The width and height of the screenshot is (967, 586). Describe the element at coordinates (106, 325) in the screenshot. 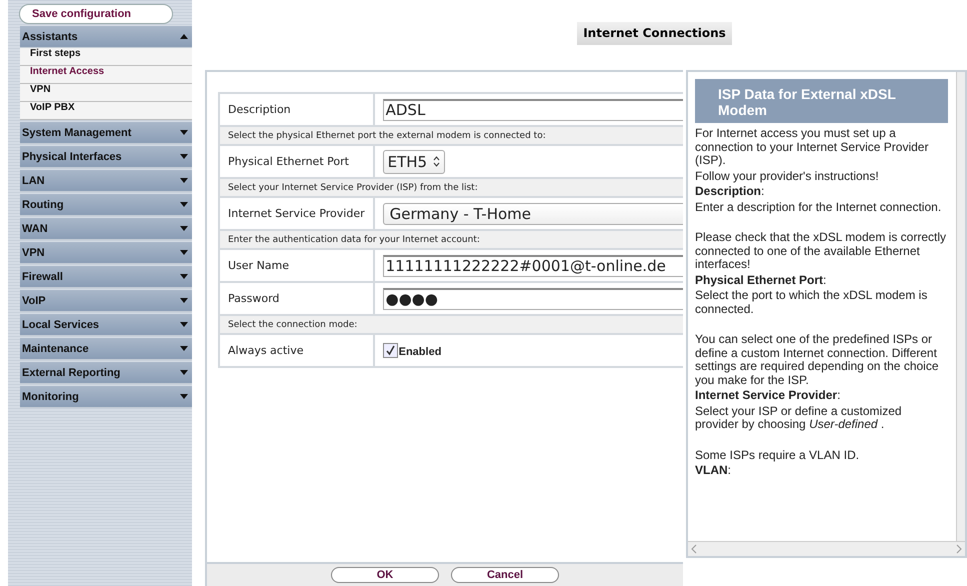

I see `menu-section: Local Services` at that location.